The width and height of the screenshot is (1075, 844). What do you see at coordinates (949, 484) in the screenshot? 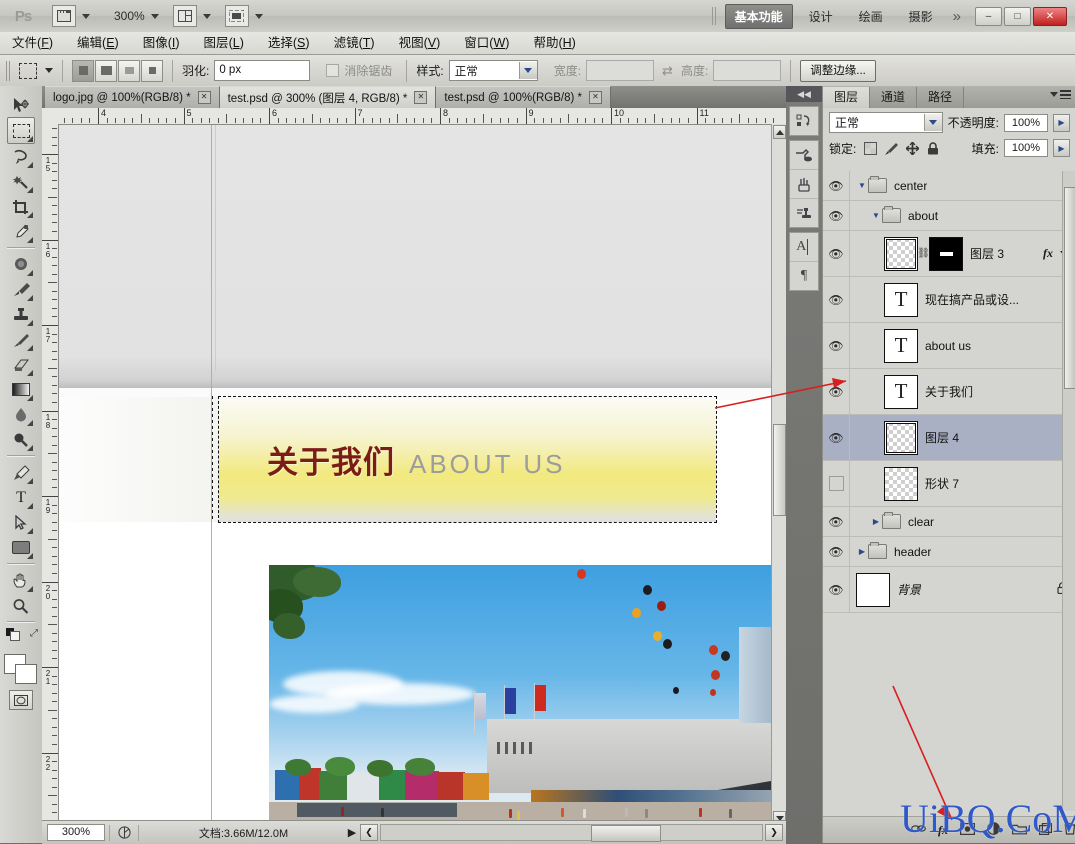
I see `layer-row-shape7: 形状 7` at bounding box center [949, 484].